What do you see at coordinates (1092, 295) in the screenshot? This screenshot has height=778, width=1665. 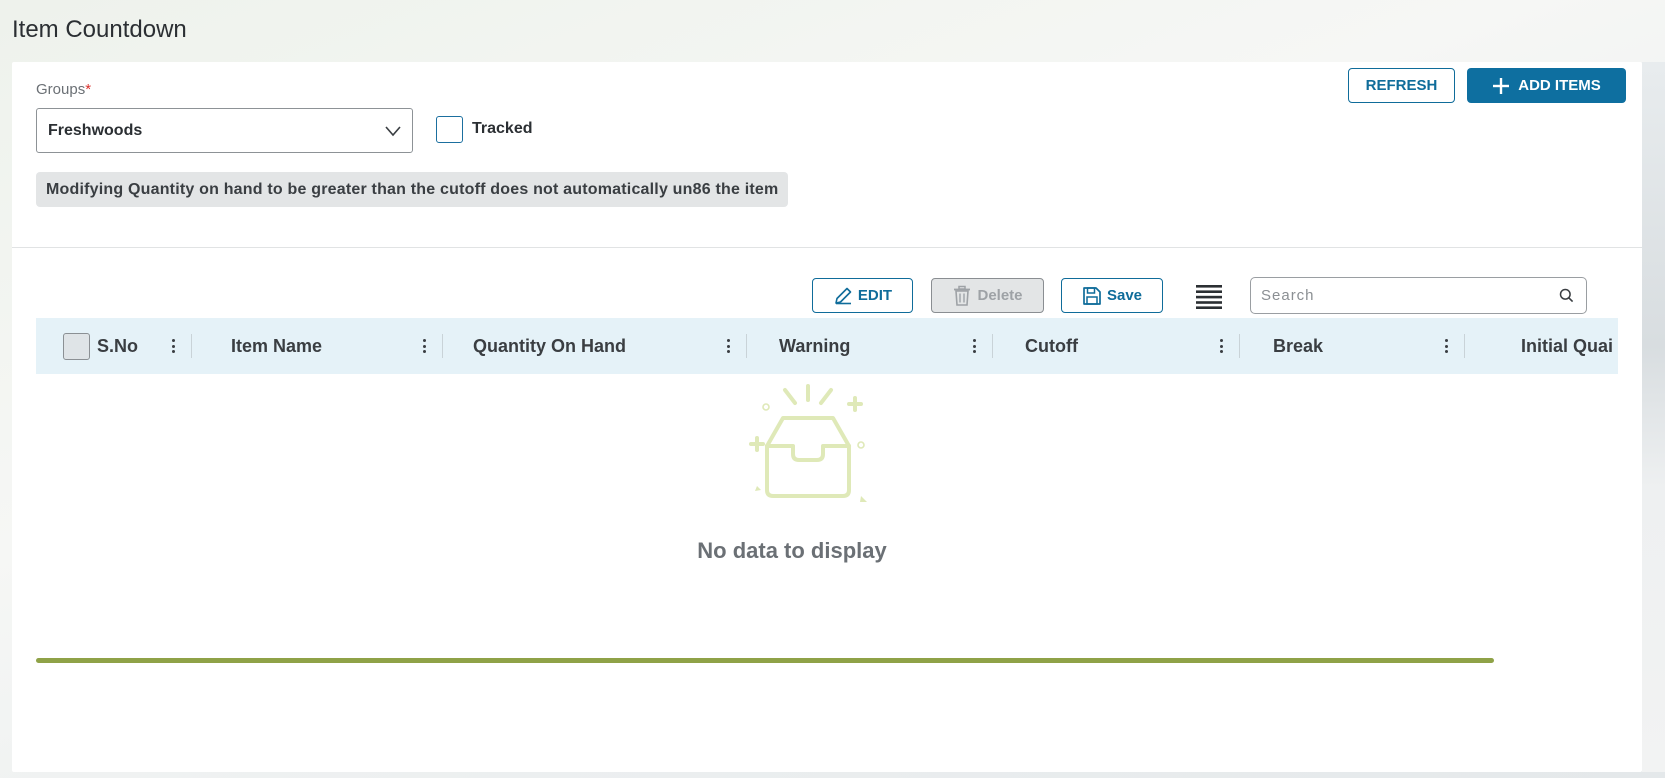 I see `floppy-disk-icon` at bounding box center [1092, 295].